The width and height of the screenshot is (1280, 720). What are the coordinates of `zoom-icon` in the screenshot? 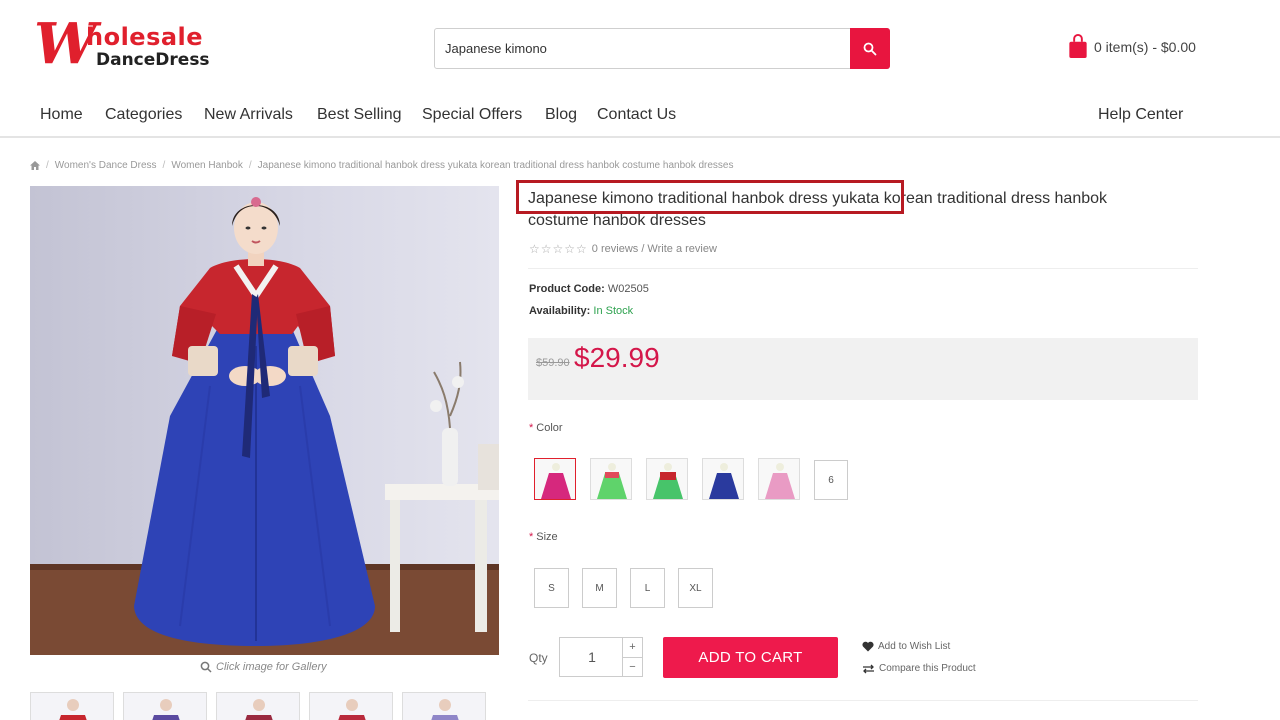 It's located at (206, 667).